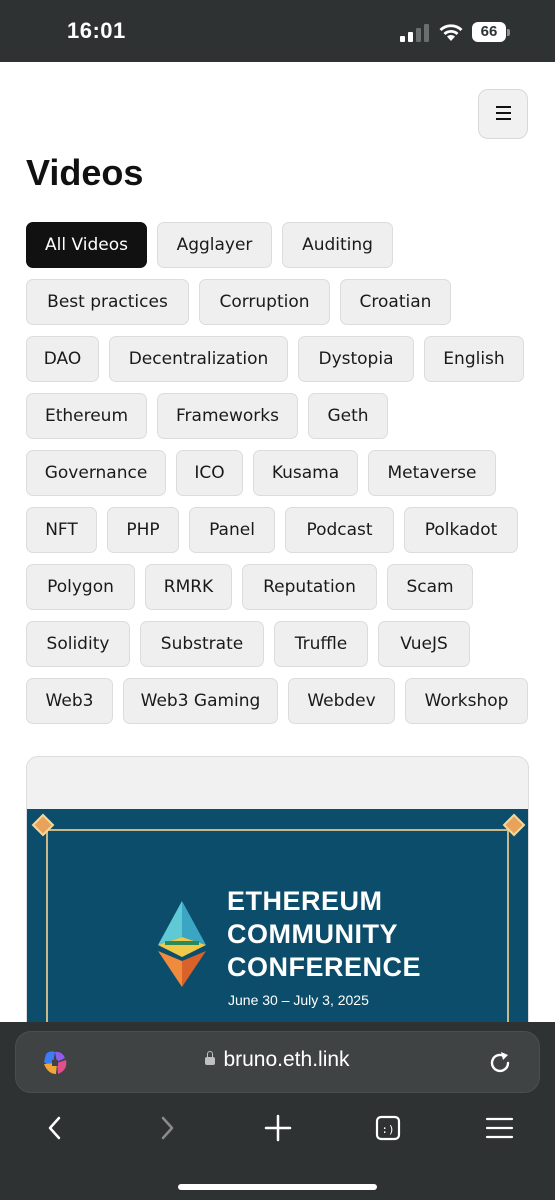 The image size is (555, 1200). I want to click on tag-rmrk: RMRK, so click(188, 587).